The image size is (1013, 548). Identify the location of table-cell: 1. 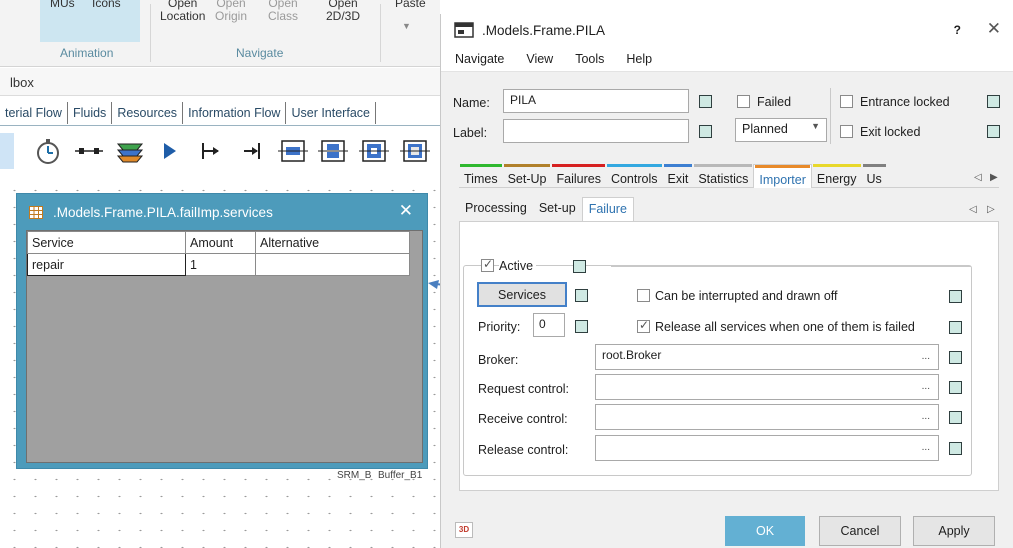
(220, 264).